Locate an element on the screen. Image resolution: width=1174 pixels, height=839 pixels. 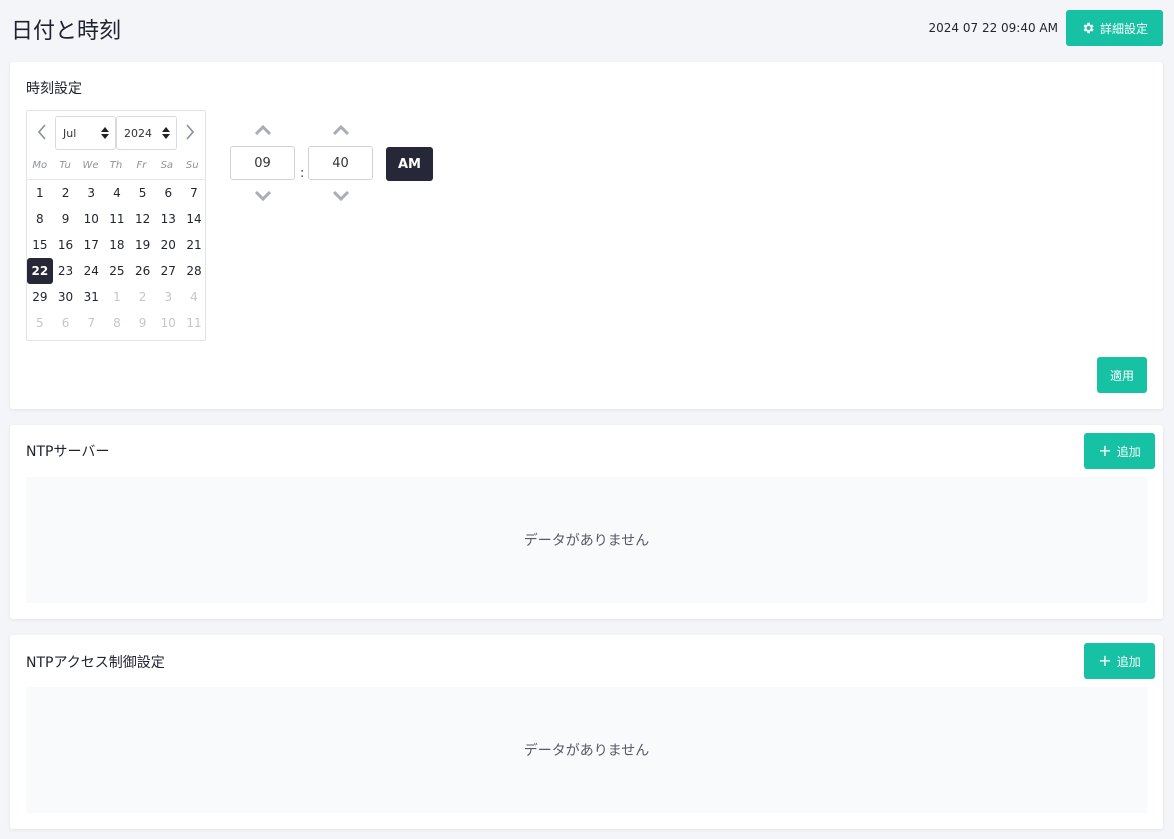
calendar-day: 14 is located at coordinates (194, 219).